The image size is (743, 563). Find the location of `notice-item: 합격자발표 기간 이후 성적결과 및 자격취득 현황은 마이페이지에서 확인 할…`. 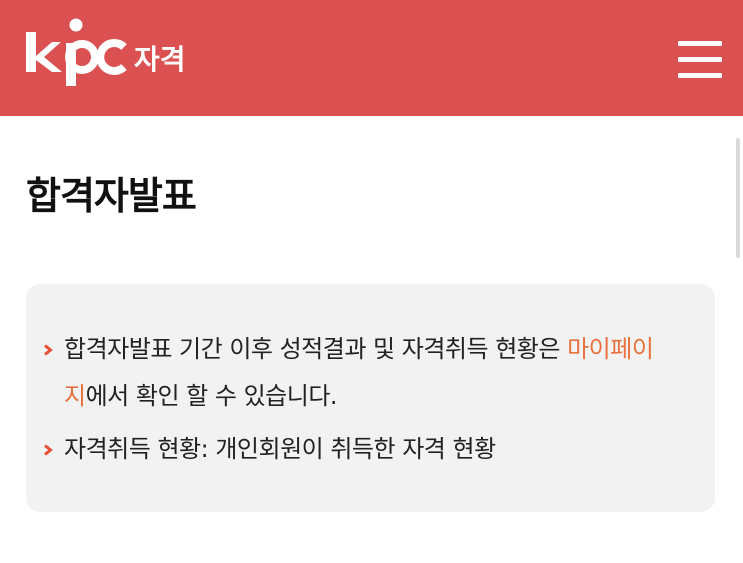

notice-item: 합격자발표 기간 이후 성적결과 및 자격취득 현황은 마이페이지에서 확인 할… is located at coordinates (354, 373).